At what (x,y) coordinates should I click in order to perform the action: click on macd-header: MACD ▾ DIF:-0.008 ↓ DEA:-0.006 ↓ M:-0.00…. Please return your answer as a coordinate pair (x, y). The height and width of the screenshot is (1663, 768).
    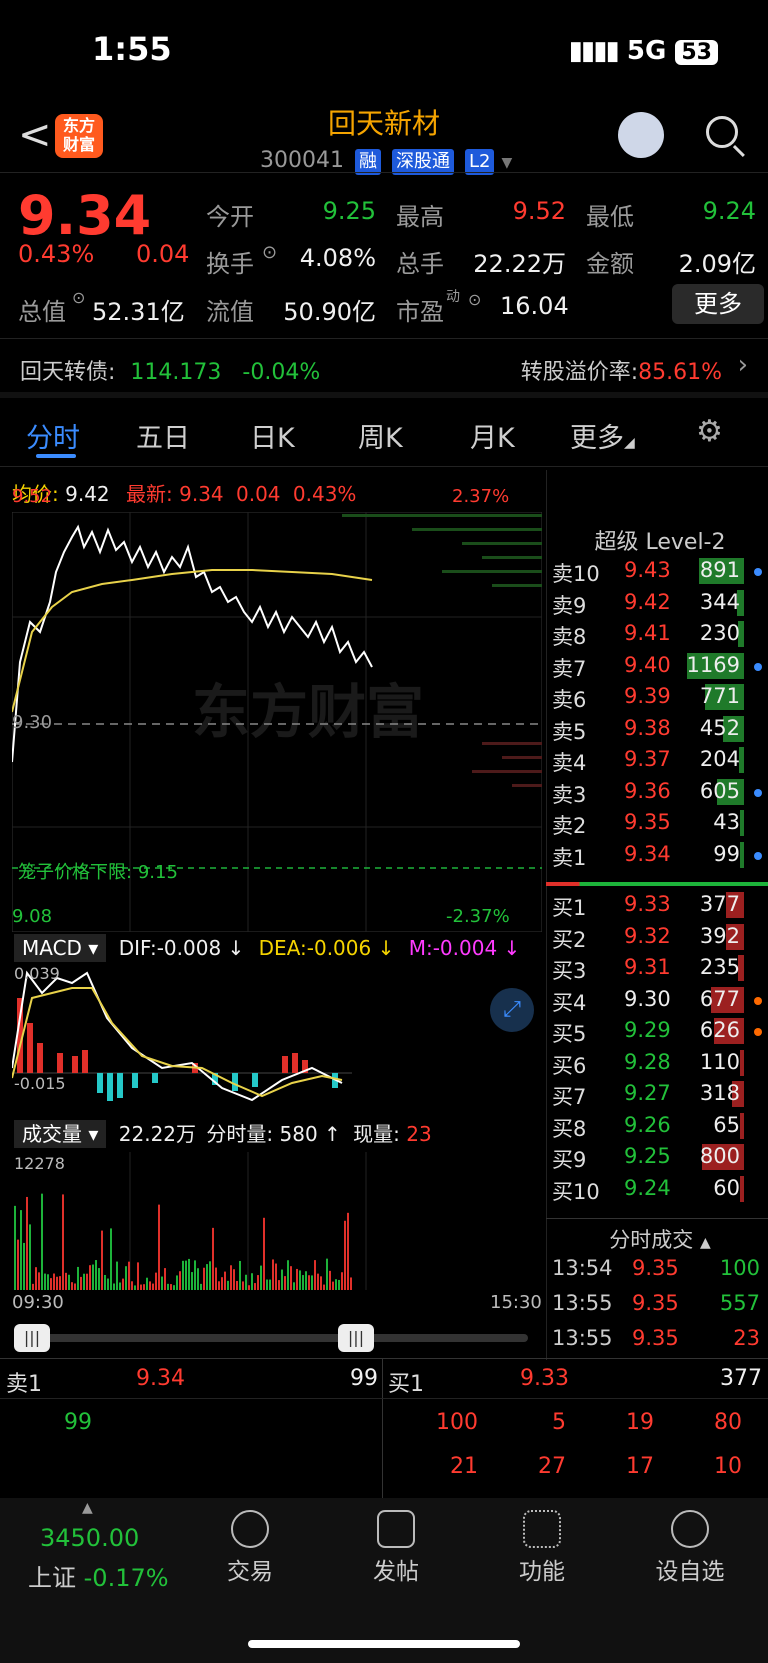
    Looking at the image, I should click on (267, 948).